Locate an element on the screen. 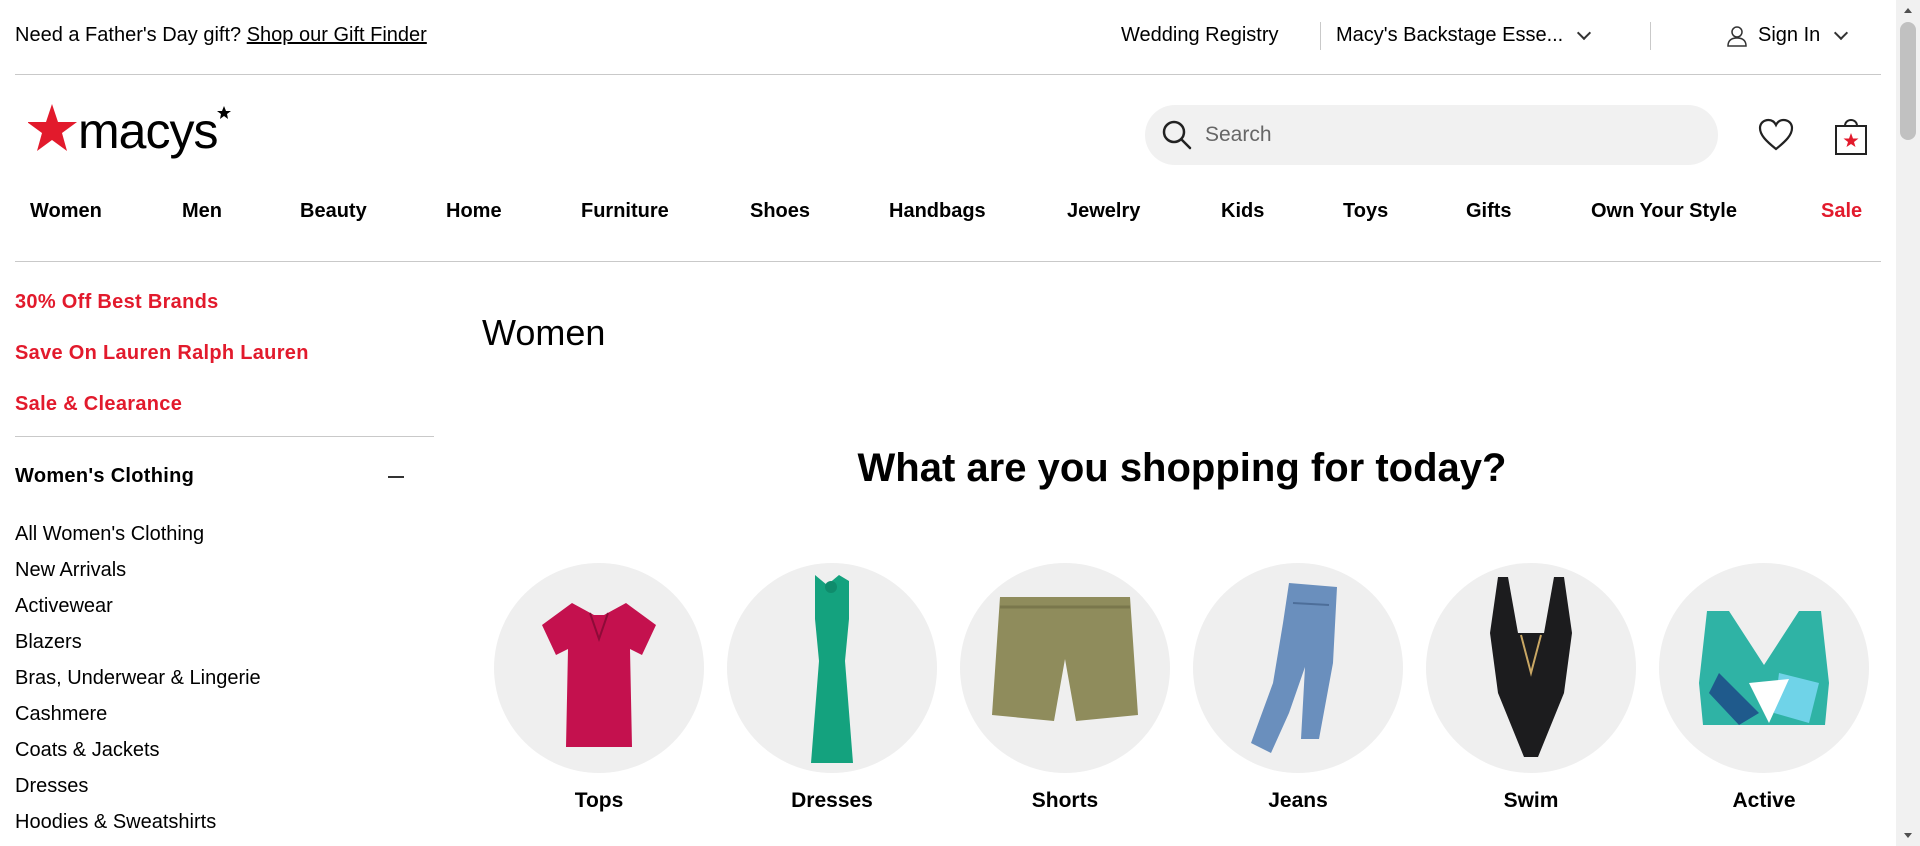 The height and width of the screenshot is (846, 1920). category-tops: Tops is located at coordinates (599, 696).